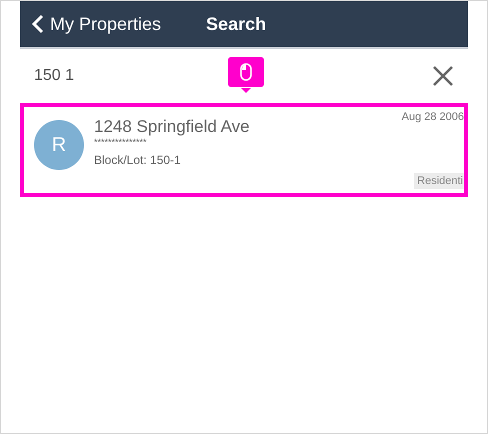 This screenshot has height=434, width=488. Describe the element at coordinates (172, 127) in the screenshot. I see `property-address: 1248 Springfield Ave` at that location.